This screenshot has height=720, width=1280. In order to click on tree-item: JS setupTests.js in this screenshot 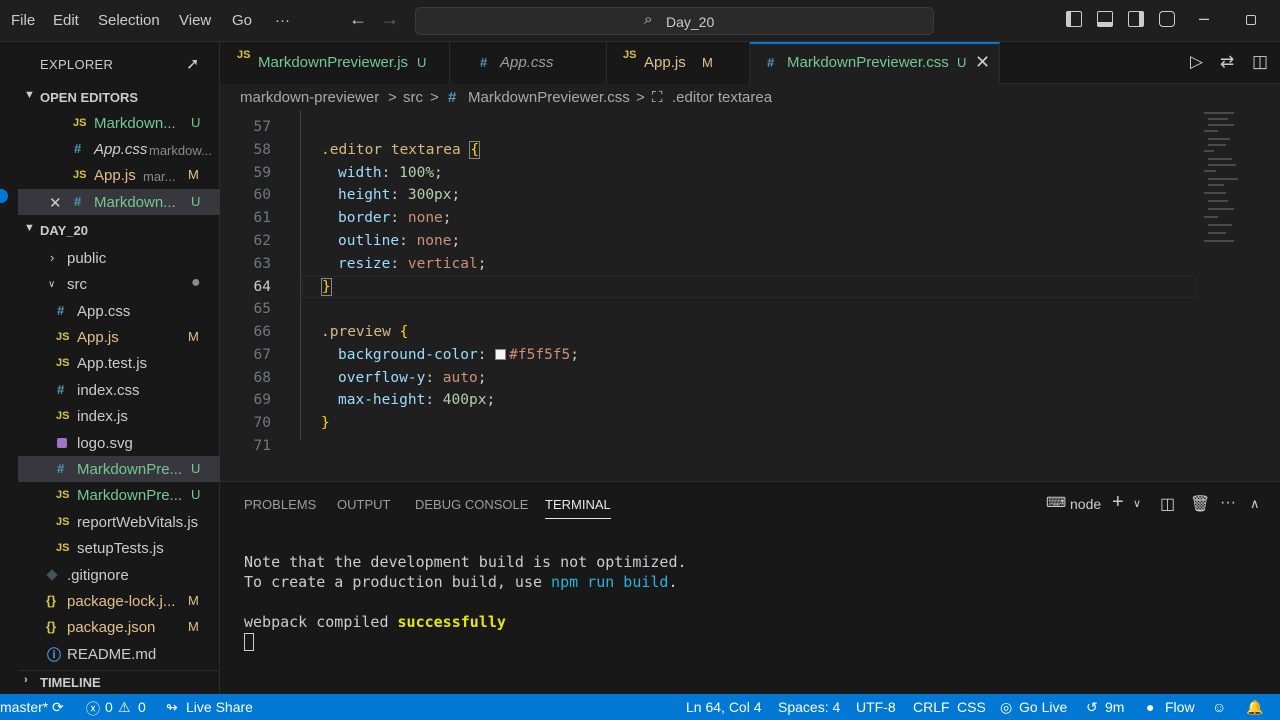, I will do `click(119, 548)`.